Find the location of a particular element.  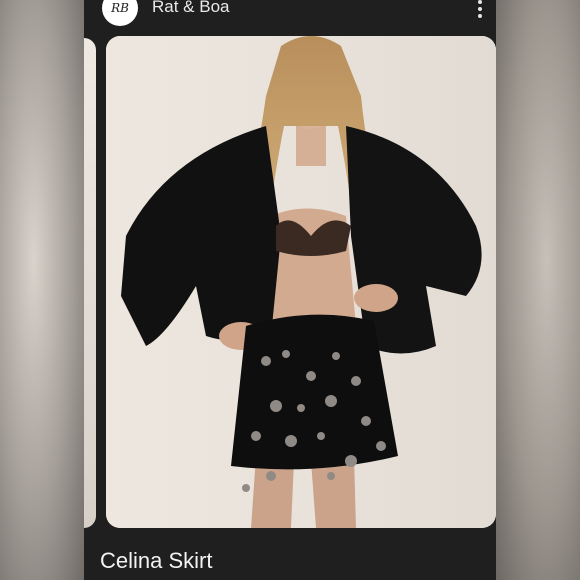

shop-name: Rat & Boa is located at coordinates (191, 8).